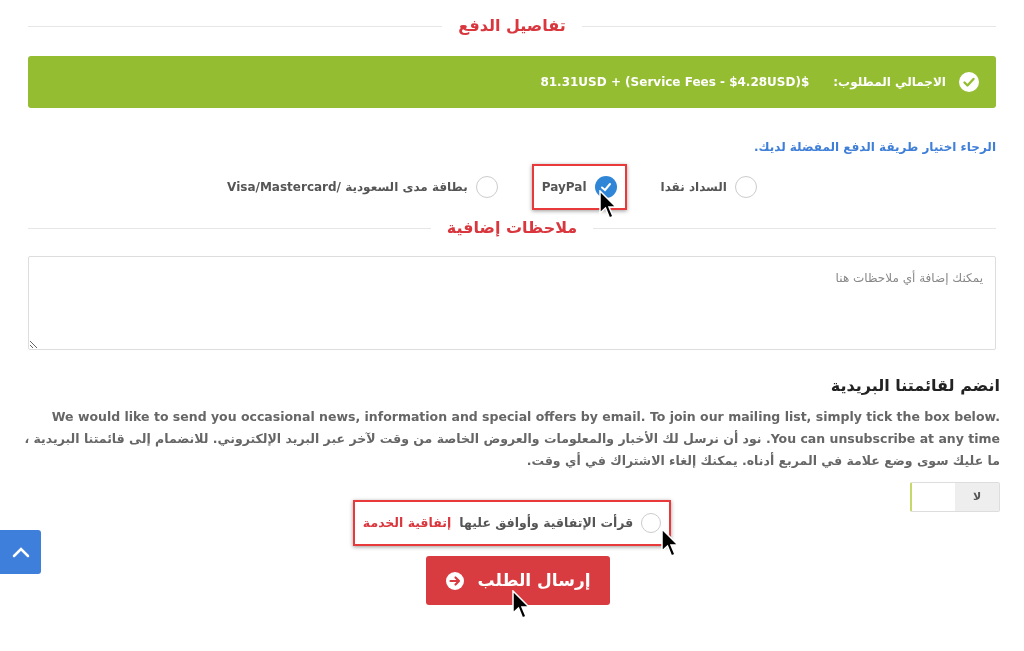 The image size is (1024, 651). Describe the element at coordinates (347, 187) in the screenshot. I see `option-label: بطاقة مدى السعودية /Visa/Mastercard` at that location.